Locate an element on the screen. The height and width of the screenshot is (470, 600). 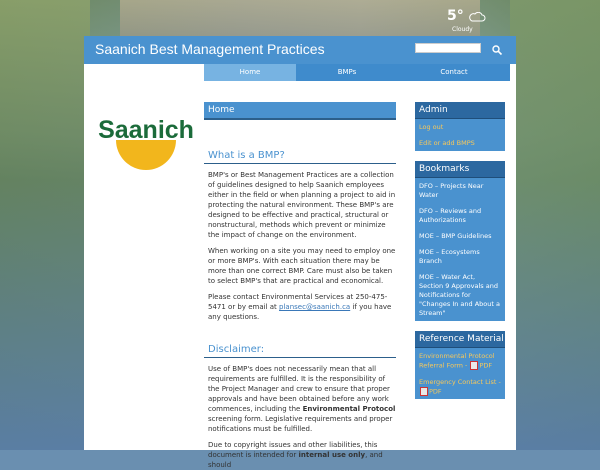
bookmark-link: MOE – BMP Guidelines is located at coordinates (460, 236).